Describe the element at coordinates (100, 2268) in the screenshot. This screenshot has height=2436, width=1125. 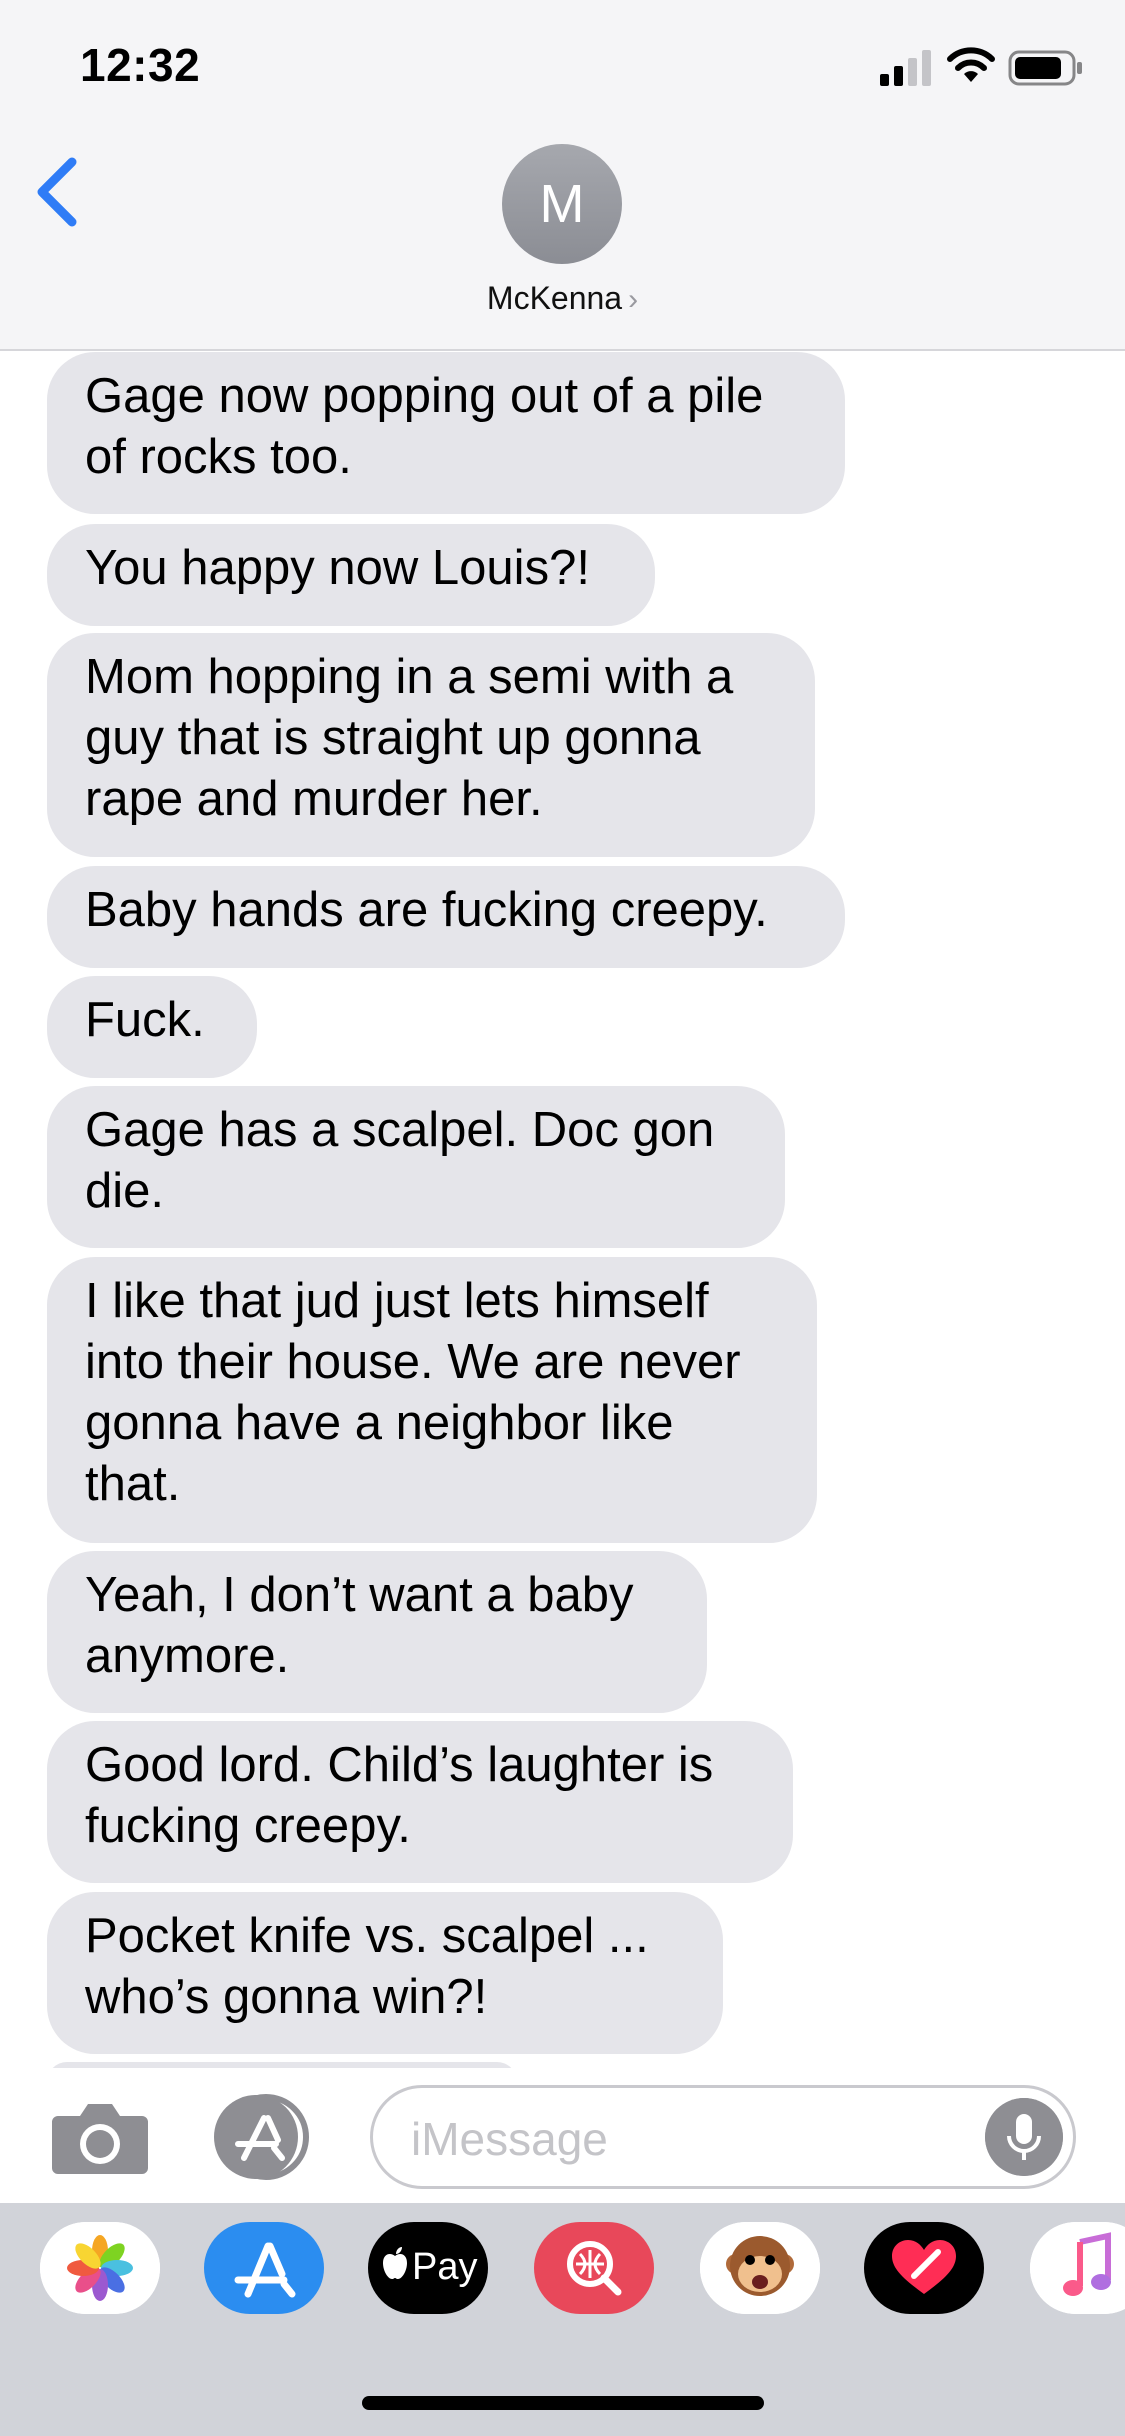
I see `photos-app-icon` at that location.